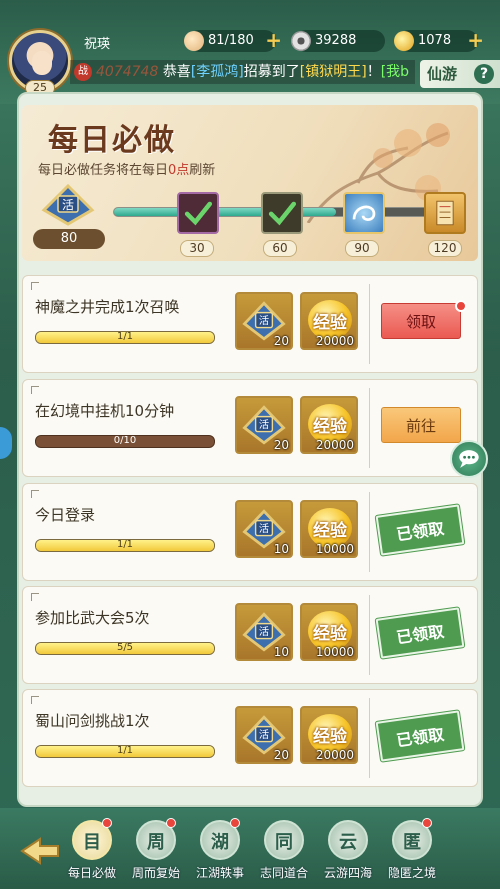 Image resolution: width=500 pixels, height=889 pixels. Describe the element at coordinates (69, 239) in the screenshot. I see `current-points: 80` at that location.